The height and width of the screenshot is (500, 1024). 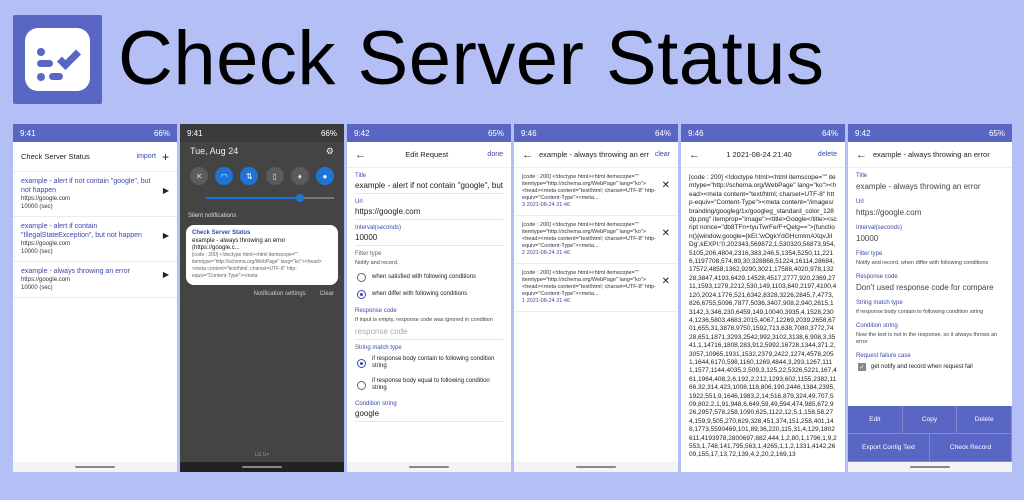 What do you see at coordinates (889, 448) in the screenshot?
I see `export-config-button: Export Config Text` at bounding box center [889, 448].